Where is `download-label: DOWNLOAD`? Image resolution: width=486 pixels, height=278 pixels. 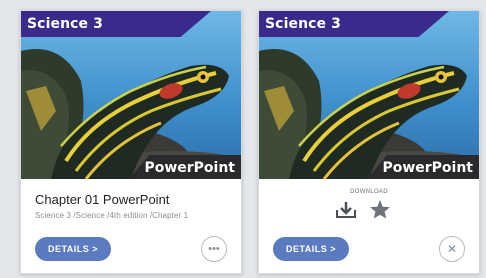 download-label: DOWNLOAD is located at coordinates (369, 192).